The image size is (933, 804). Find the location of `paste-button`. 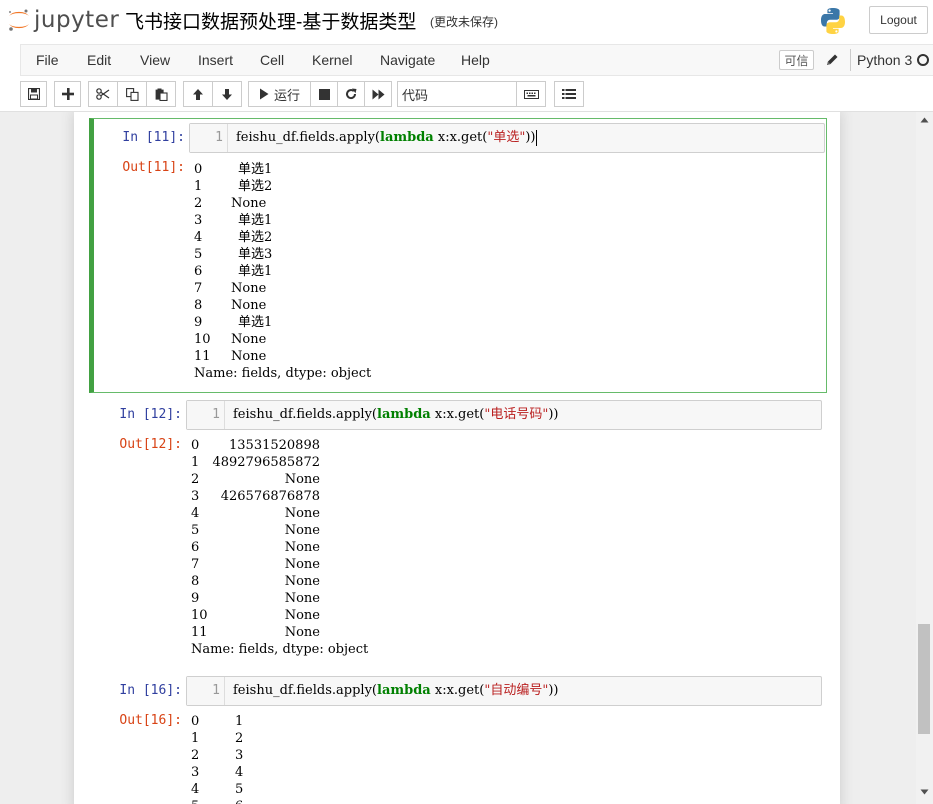

paste-button is located at coordinates (161, 94).